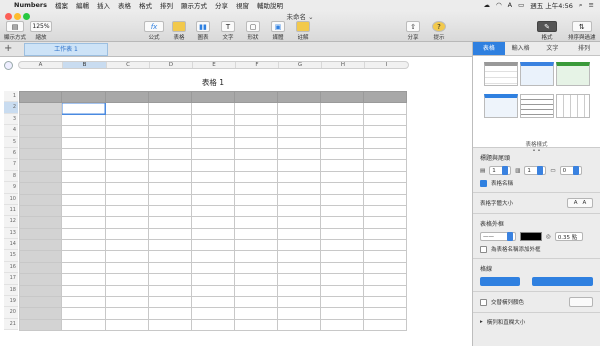 The image size is (600, 346). I want to click on table-cell-e13, so click(213, 234).